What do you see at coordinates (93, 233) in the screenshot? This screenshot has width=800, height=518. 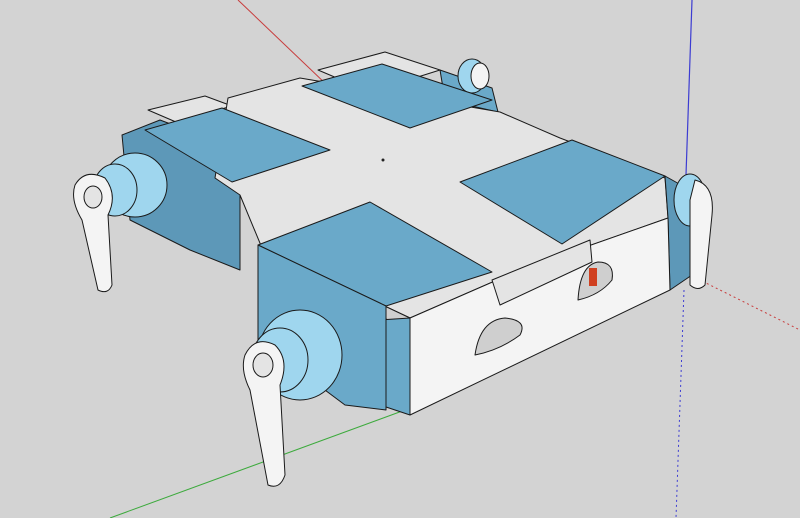 I see `horn-back-left` at bounding box center [93, 233].